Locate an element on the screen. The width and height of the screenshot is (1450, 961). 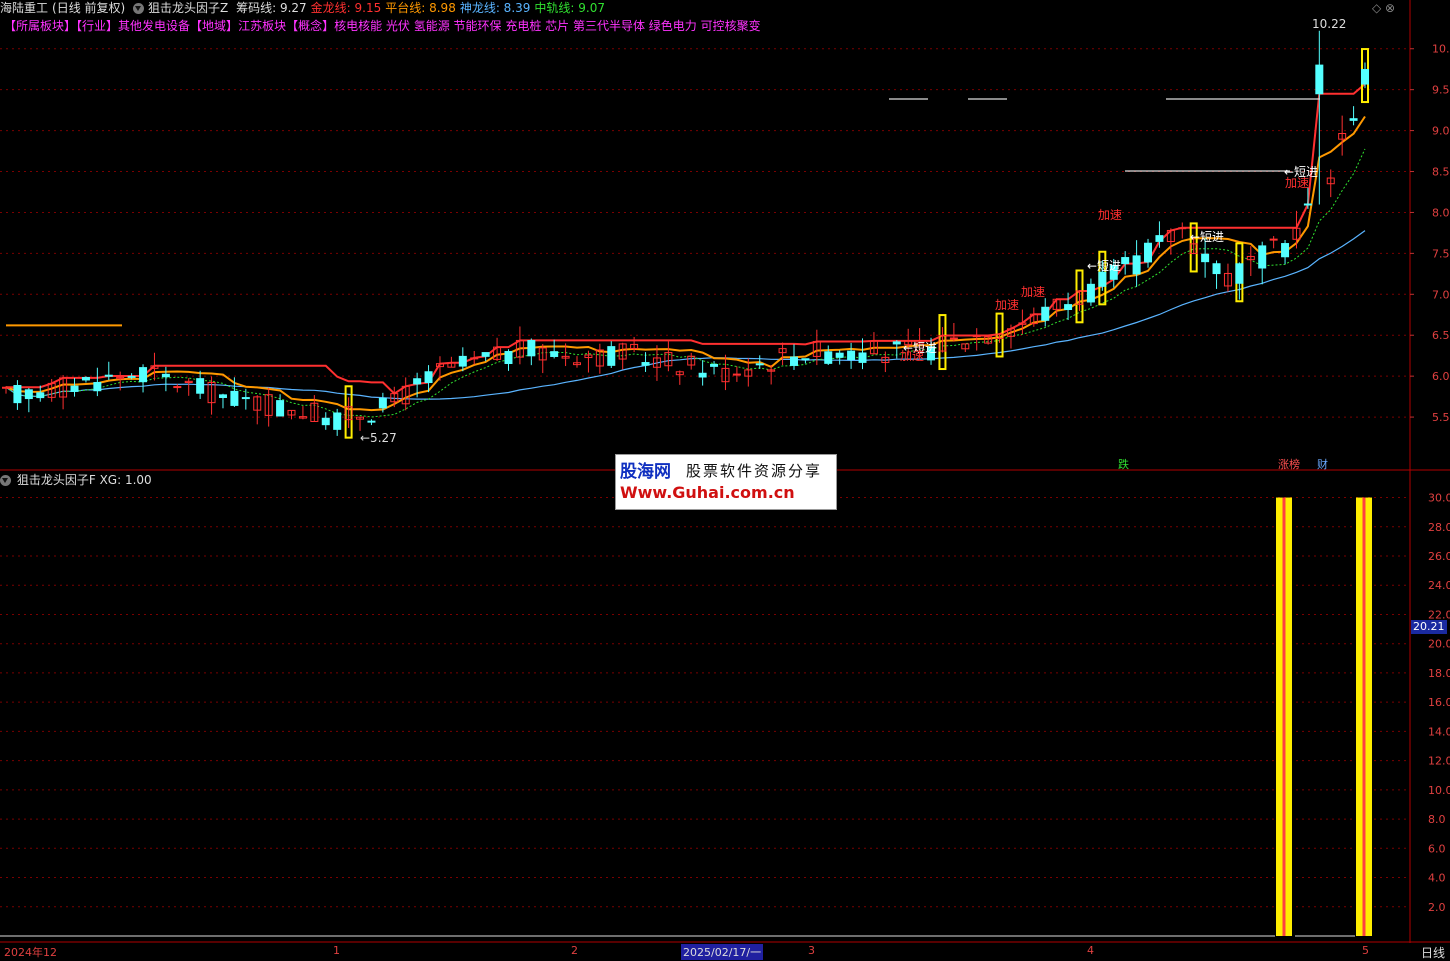
sub-tick-label: 4.0 is located at coordinates (1437, 878).